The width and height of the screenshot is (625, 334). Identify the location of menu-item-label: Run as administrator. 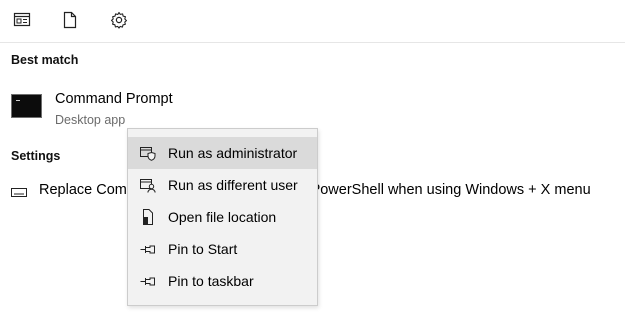
(233, 153).